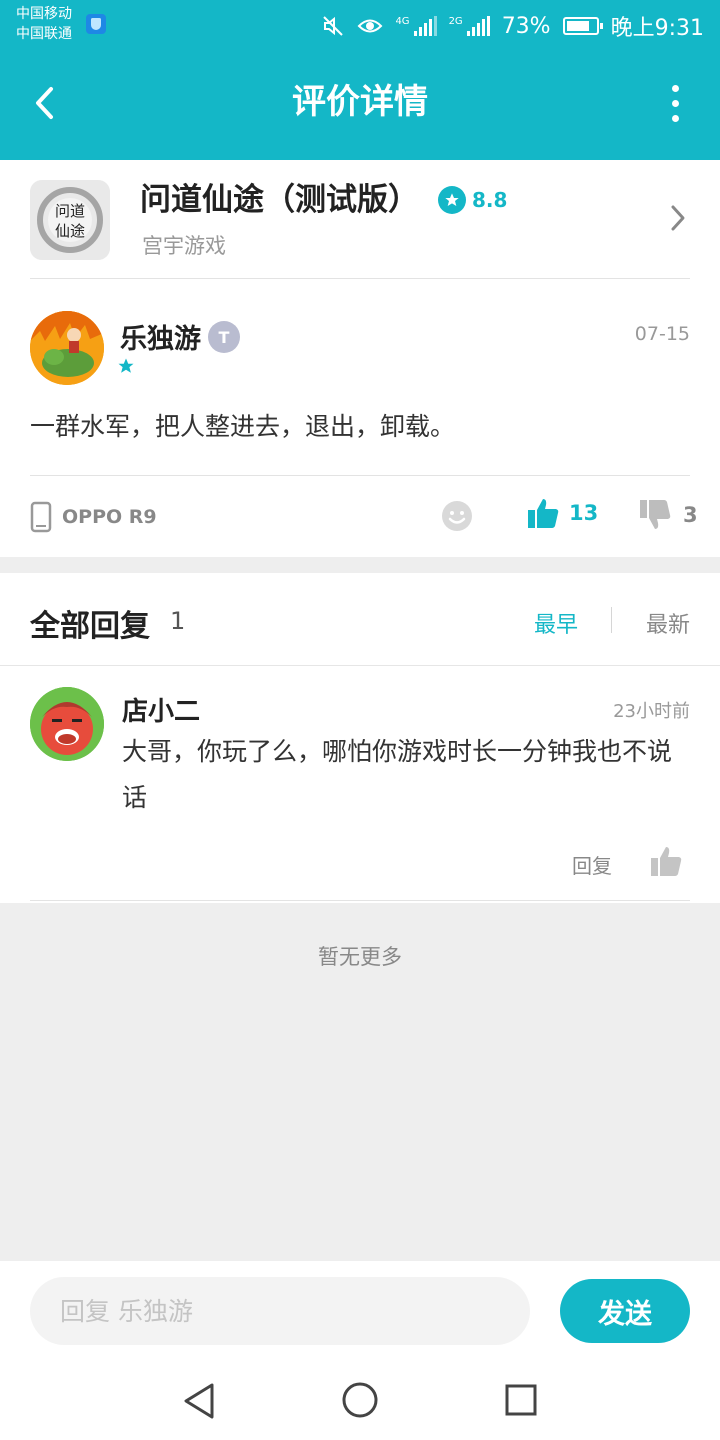 This screenshot has width=720, height=1440. I want to click on avatar-illustration, so click(67, 348).